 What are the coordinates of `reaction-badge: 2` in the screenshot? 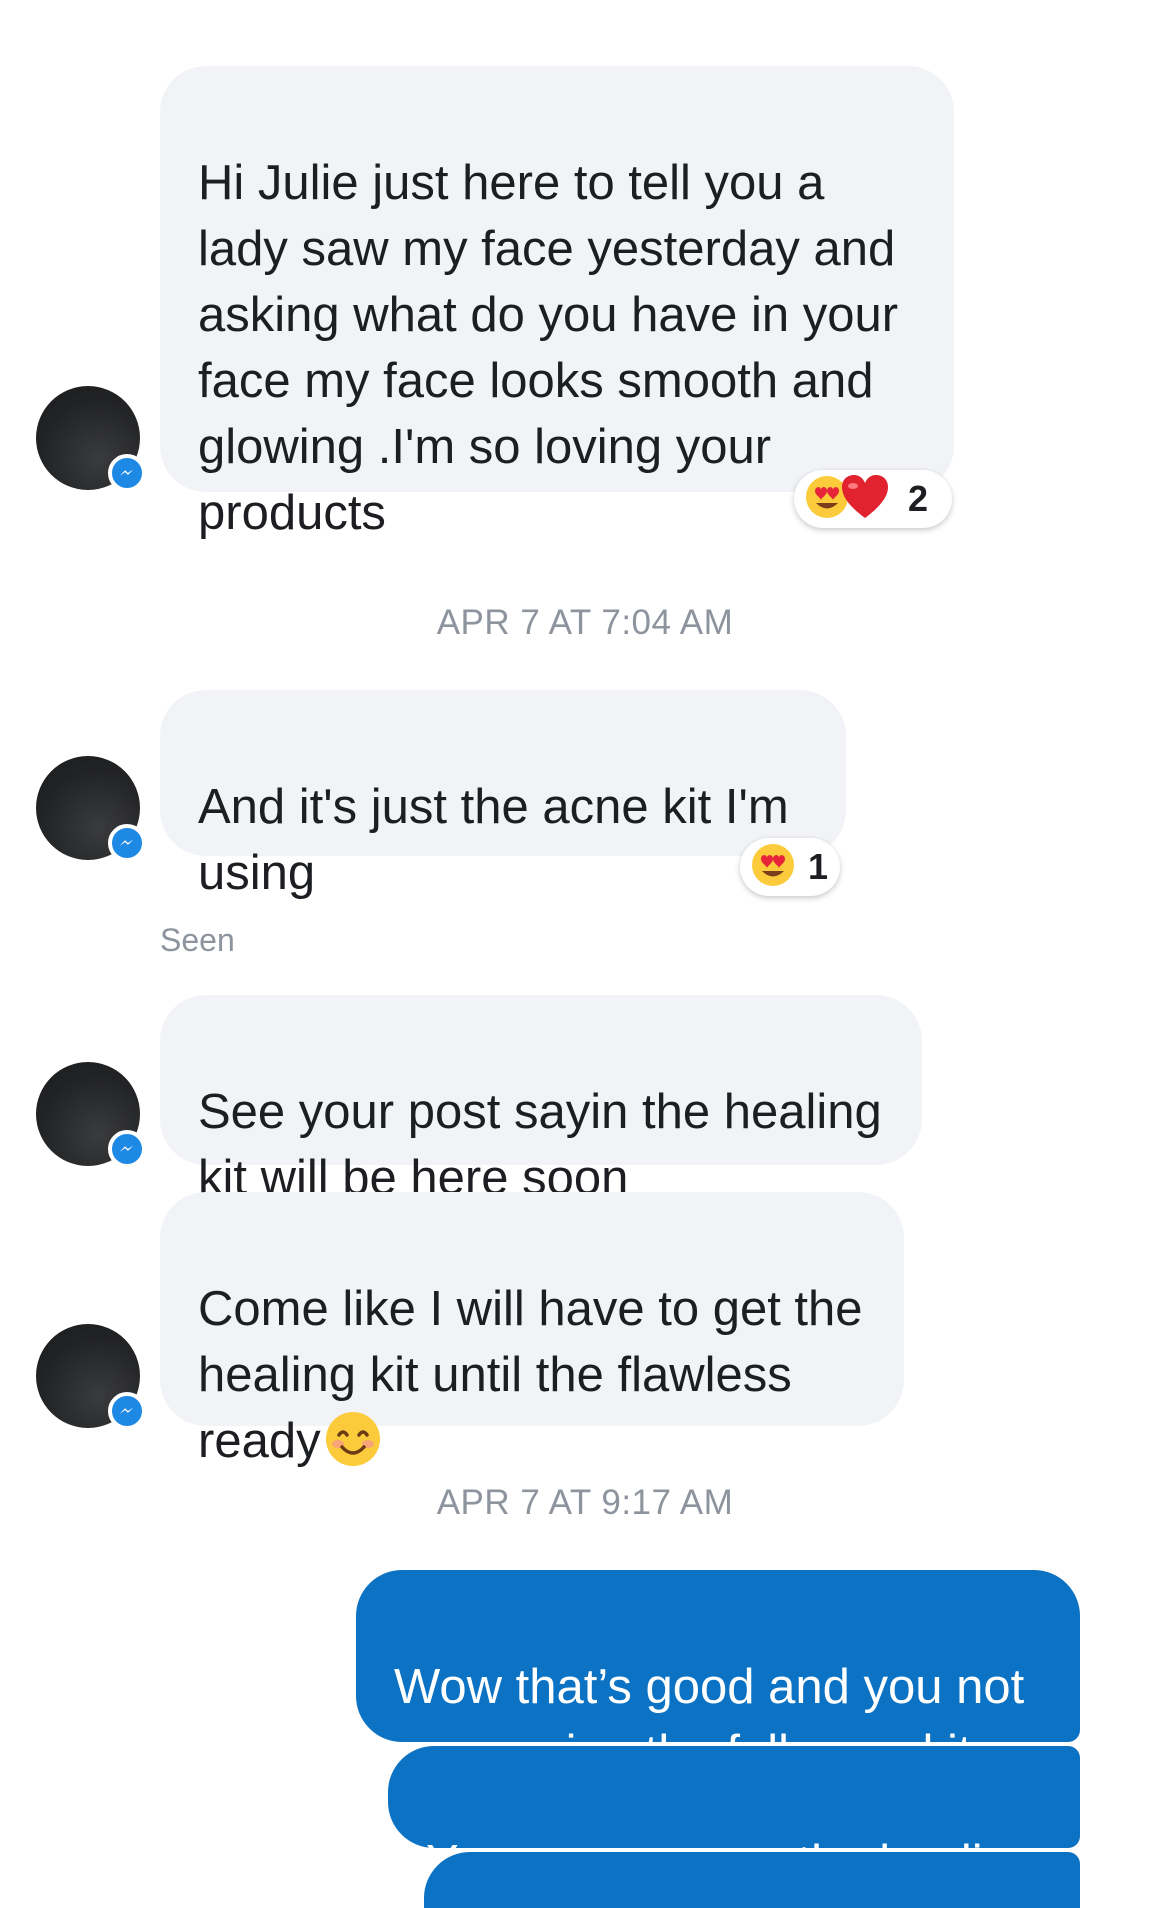 It's located at (873, 499).